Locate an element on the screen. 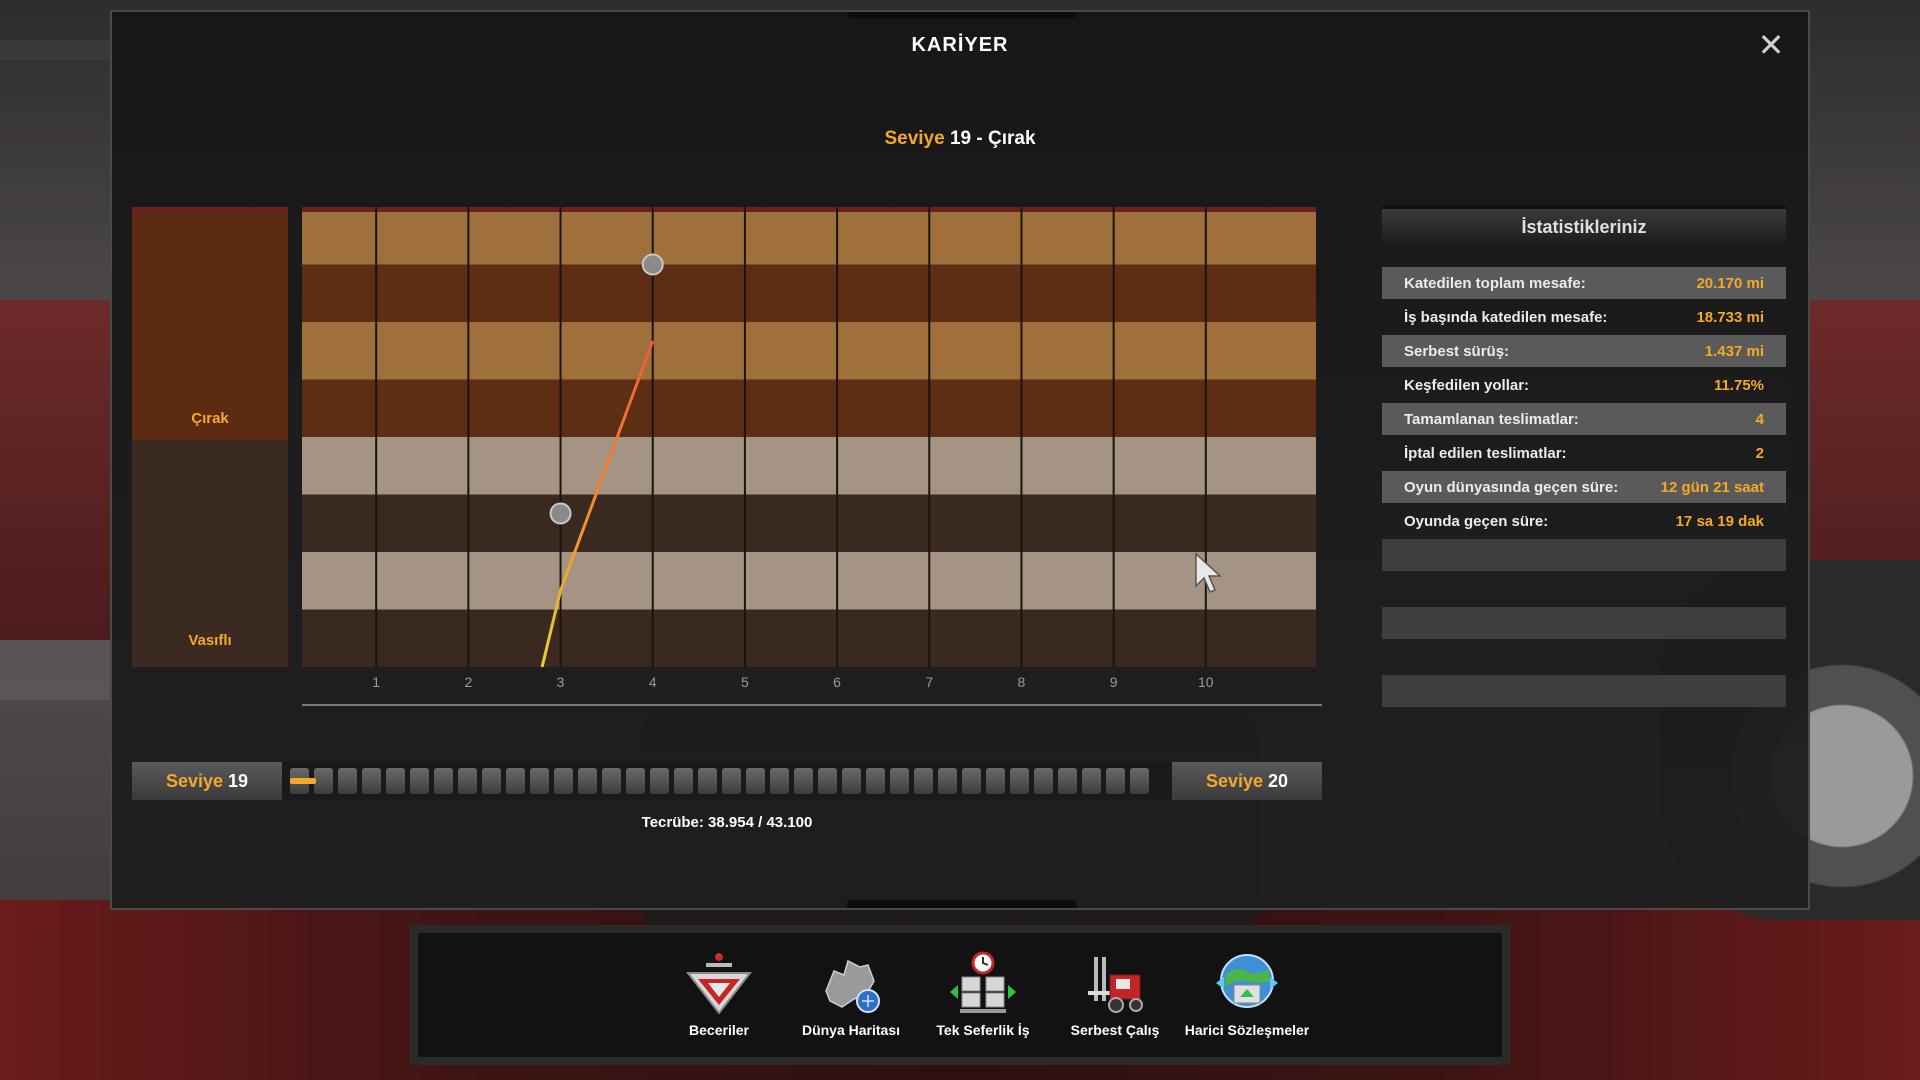 The image size is (1920, 1080). close-button: ✕ is located at coordinates (1771, 45).